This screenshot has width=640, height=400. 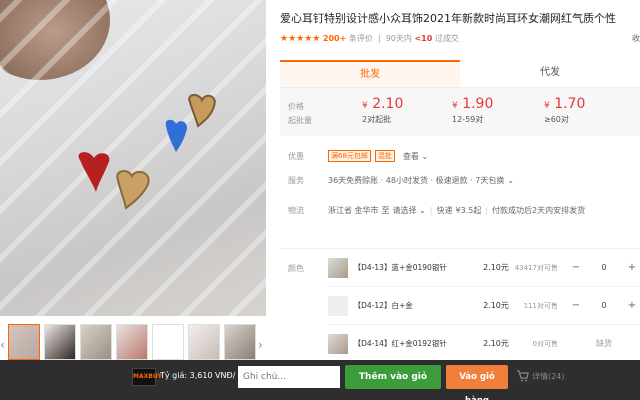 I want to click on price-tier-2: ¥ 1.90 12-59对, so click(x=473, y=110).